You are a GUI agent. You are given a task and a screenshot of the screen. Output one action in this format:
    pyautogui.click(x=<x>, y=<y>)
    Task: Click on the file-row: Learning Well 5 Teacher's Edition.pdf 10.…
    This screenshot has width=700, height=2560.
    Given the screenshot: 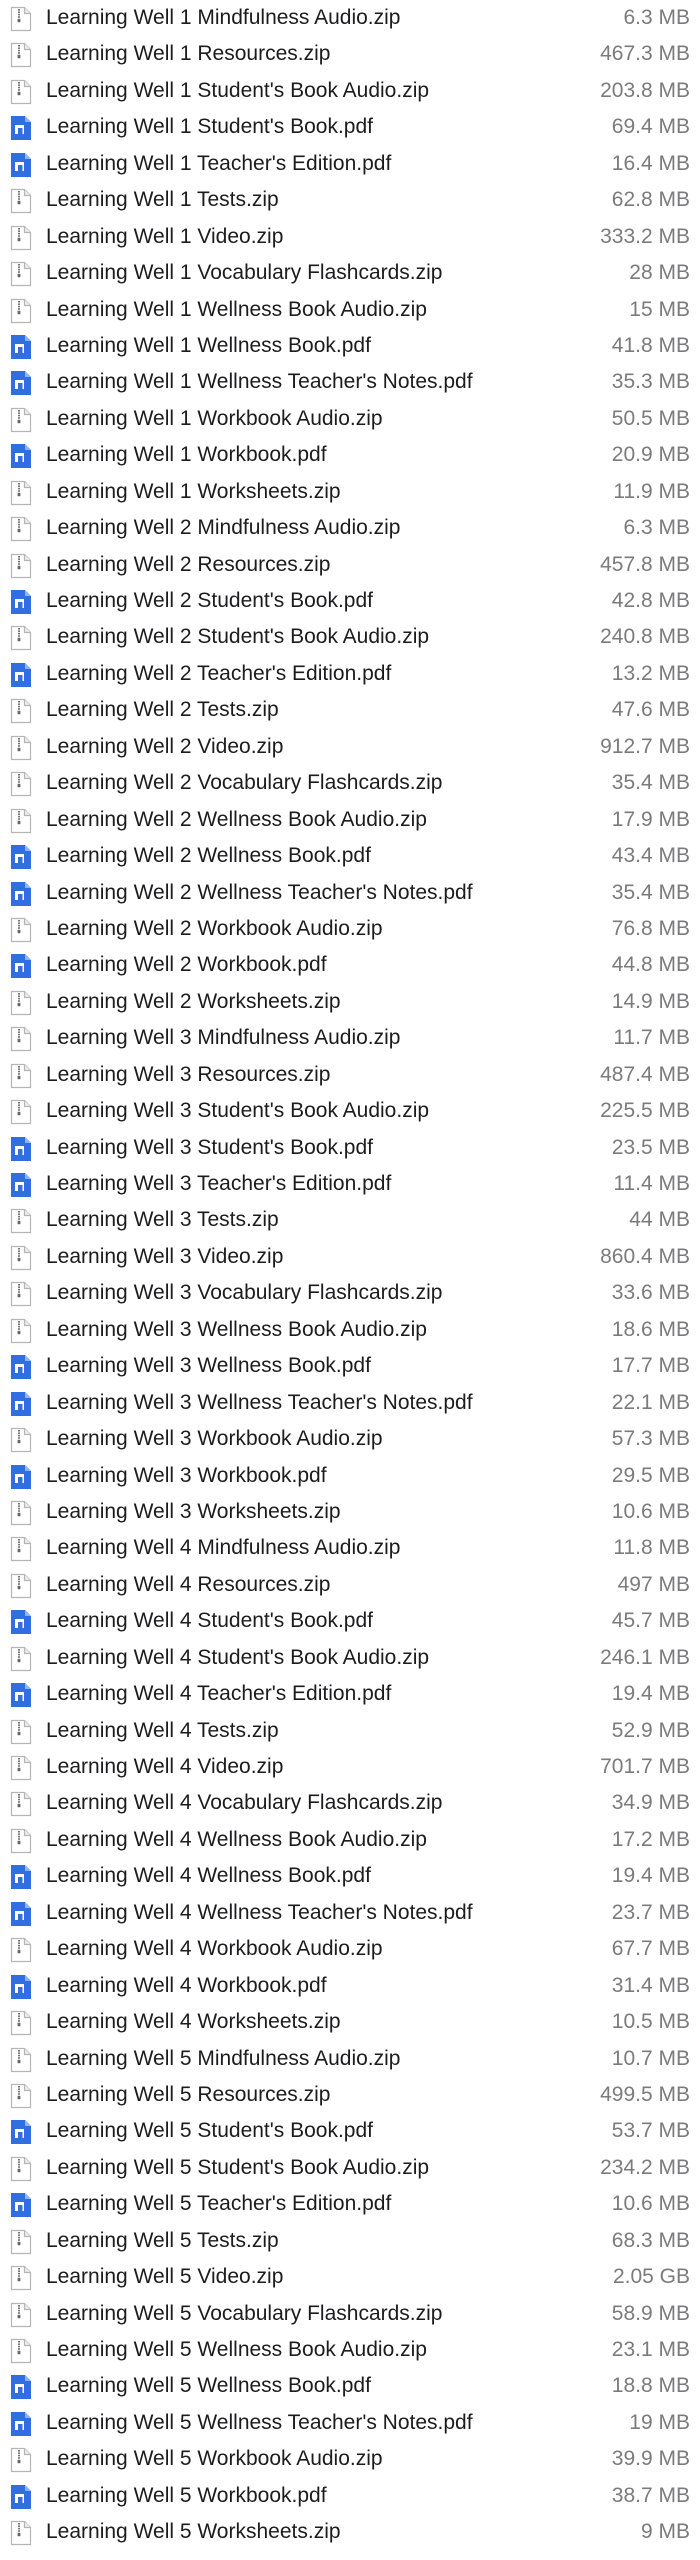 What is the action you would take?
    pyautogui.click(x=350, y=2204)
    